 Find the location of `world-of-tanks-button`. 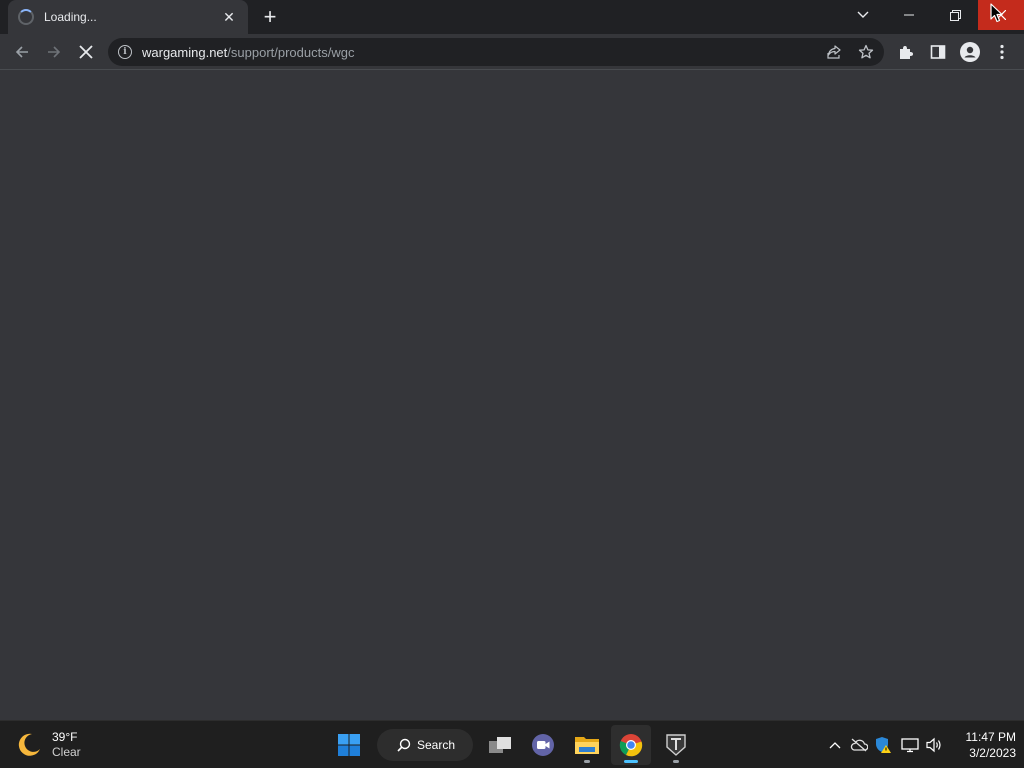

world-of-tanks-button is located at coordinates (676, 745).